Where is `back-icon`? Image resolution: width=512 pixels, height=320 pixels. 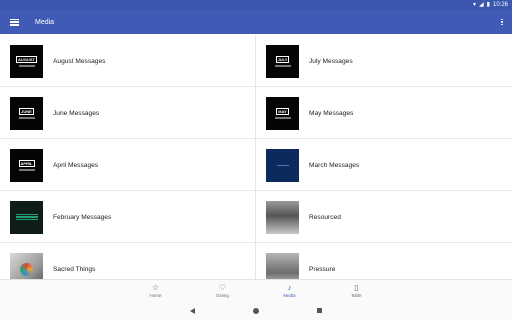 back-icon is located at coordinates (192, 310).